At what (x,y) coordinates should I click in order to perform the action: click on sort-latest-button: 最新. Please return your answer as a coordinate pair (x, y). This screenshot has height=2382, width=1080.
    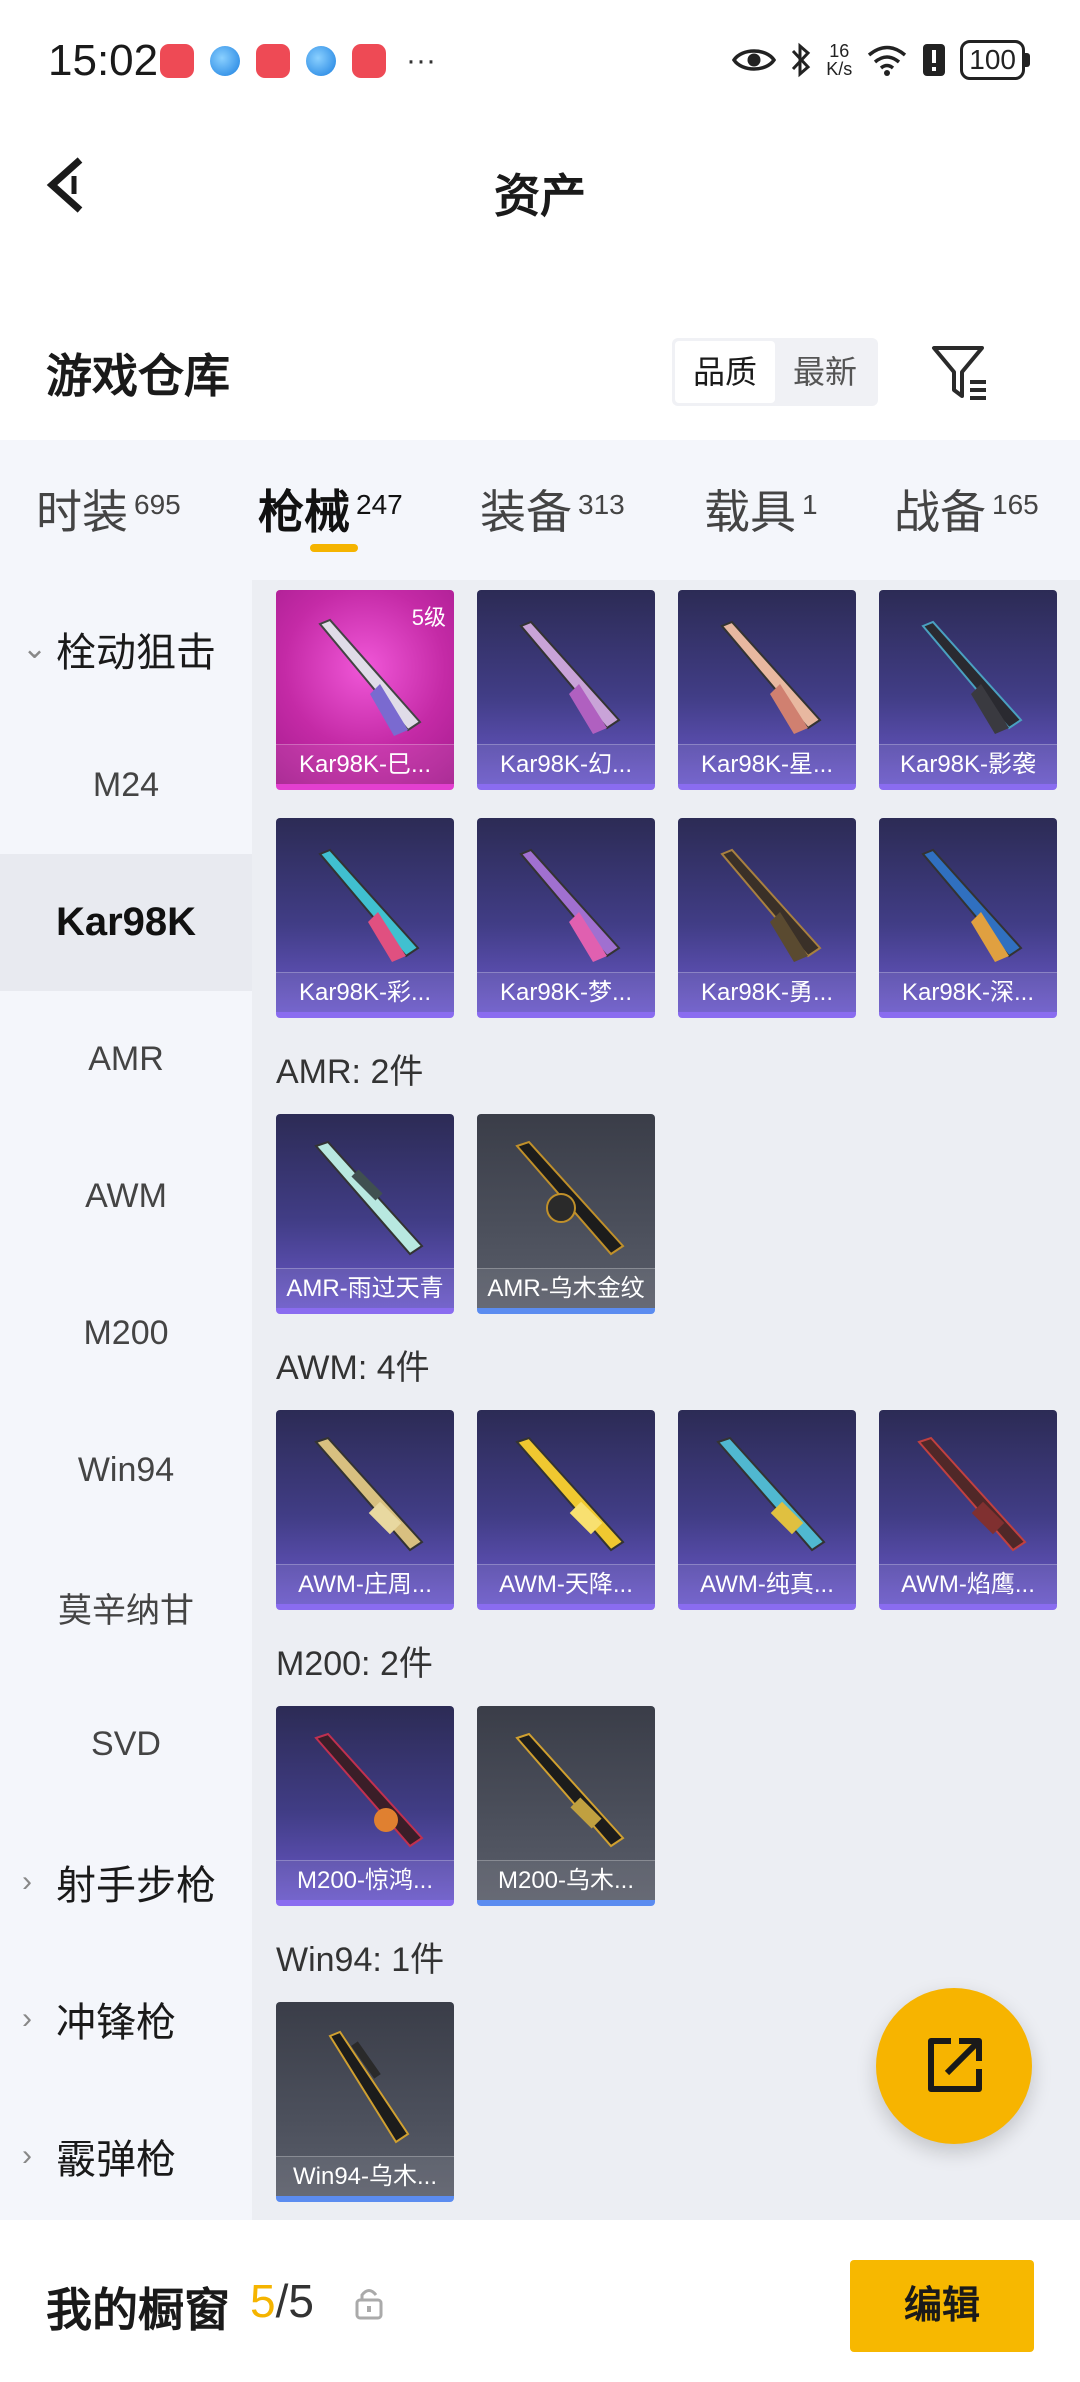
    Looking at the image, I should click on (825, 372).